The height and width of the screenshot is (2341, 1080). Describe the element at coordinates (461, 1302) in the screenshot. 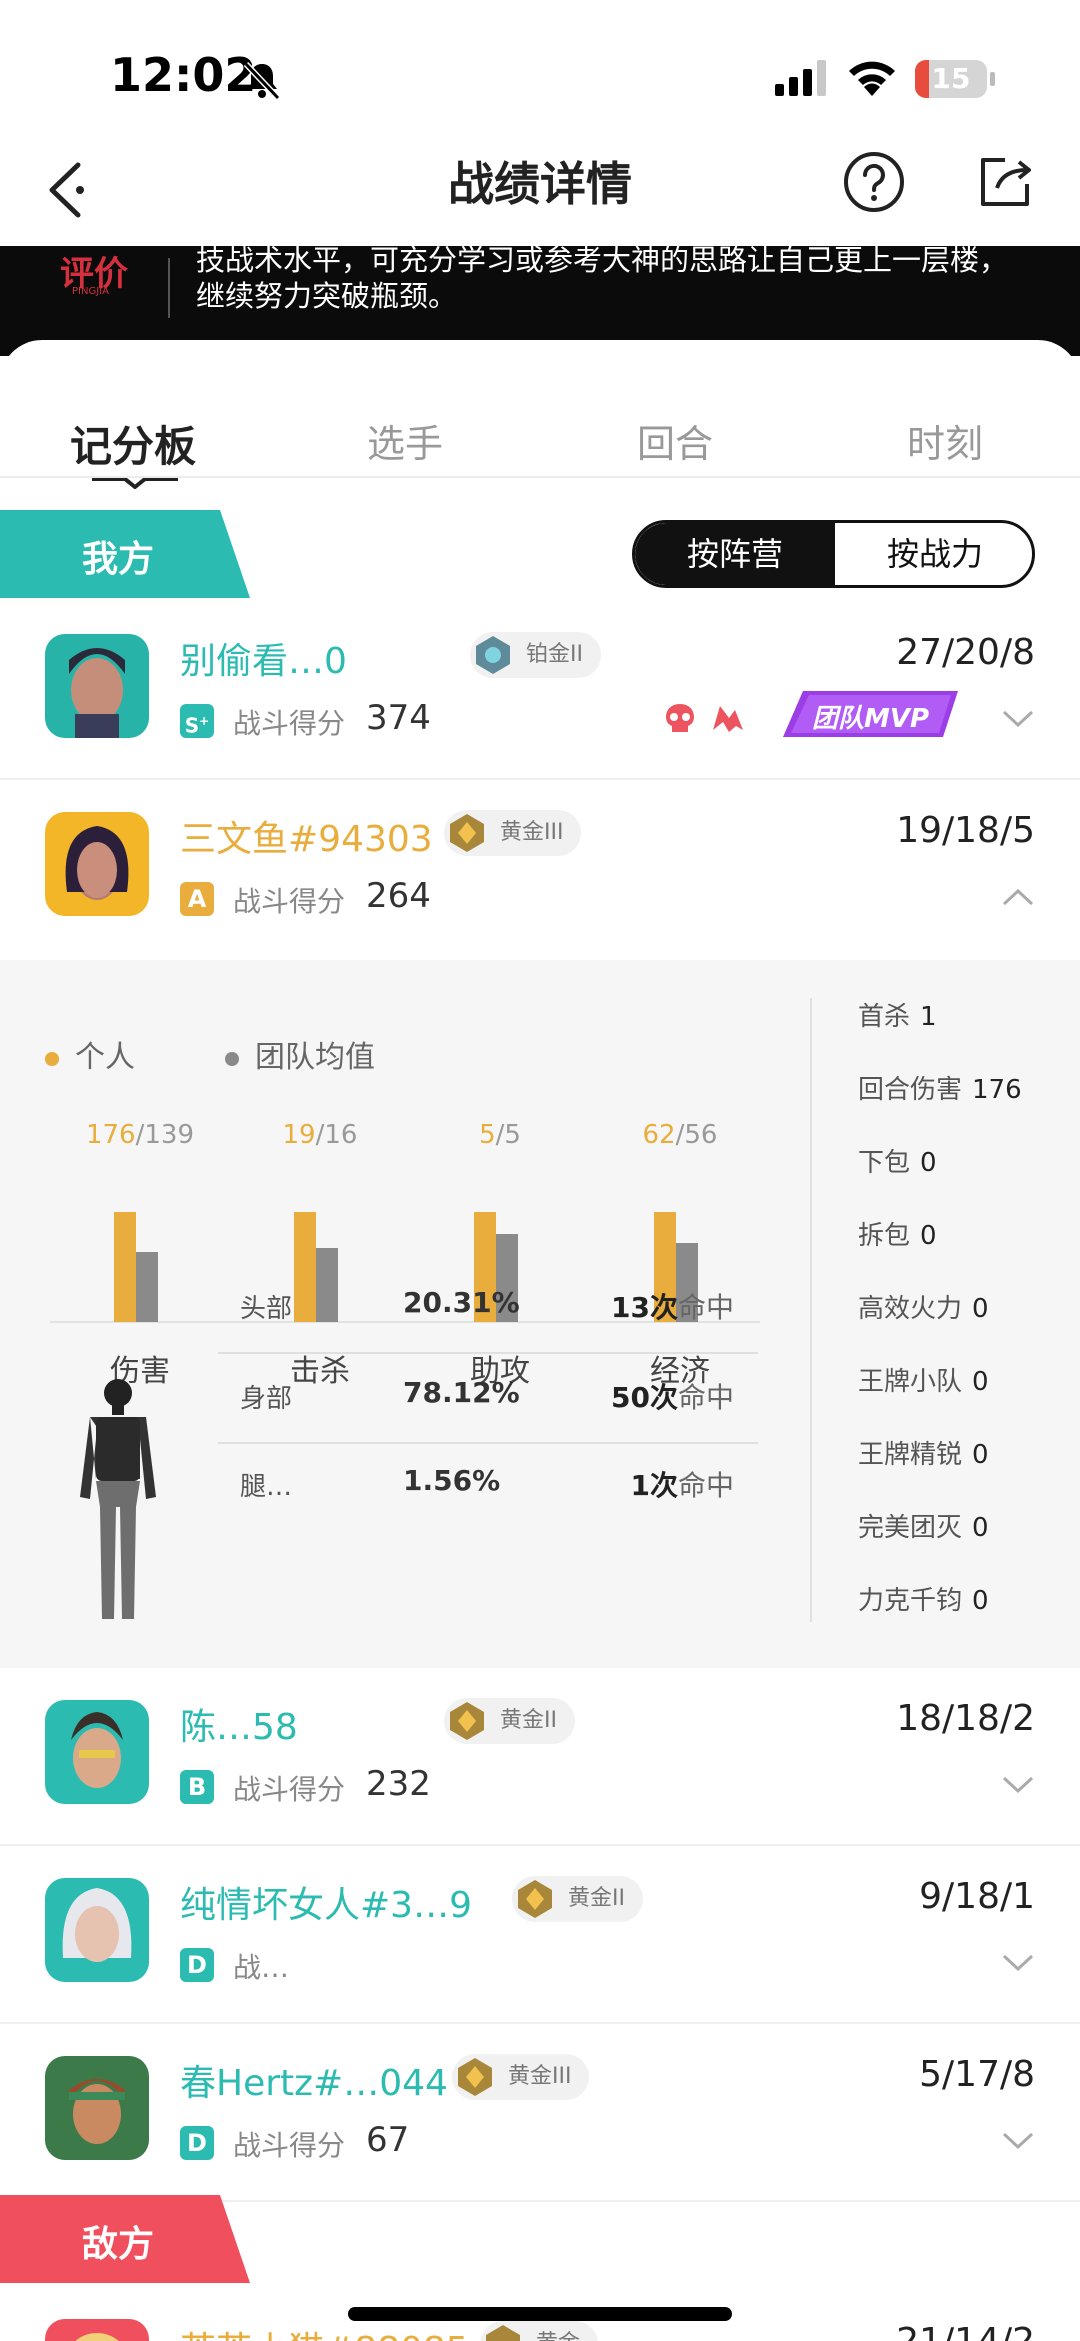

I see `hit-pct: 20.31%` at that location.